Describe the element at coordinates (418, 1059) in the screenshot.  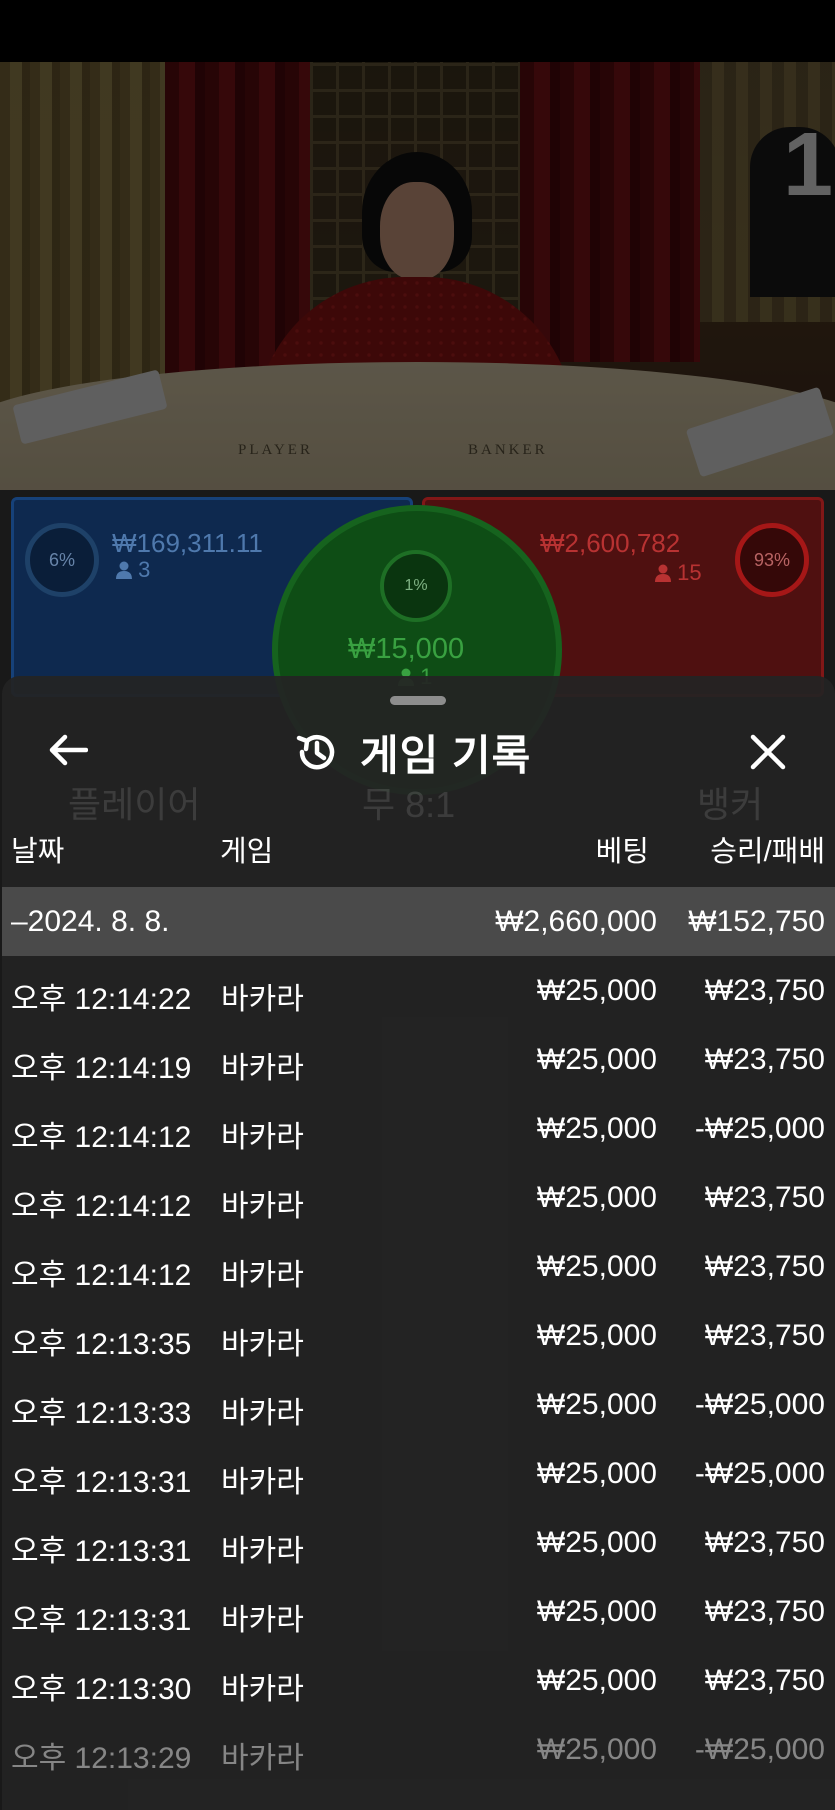
I see `history-row: 오후 12:14:19 바카라 ₩25,000 ₩23,750` at that location.